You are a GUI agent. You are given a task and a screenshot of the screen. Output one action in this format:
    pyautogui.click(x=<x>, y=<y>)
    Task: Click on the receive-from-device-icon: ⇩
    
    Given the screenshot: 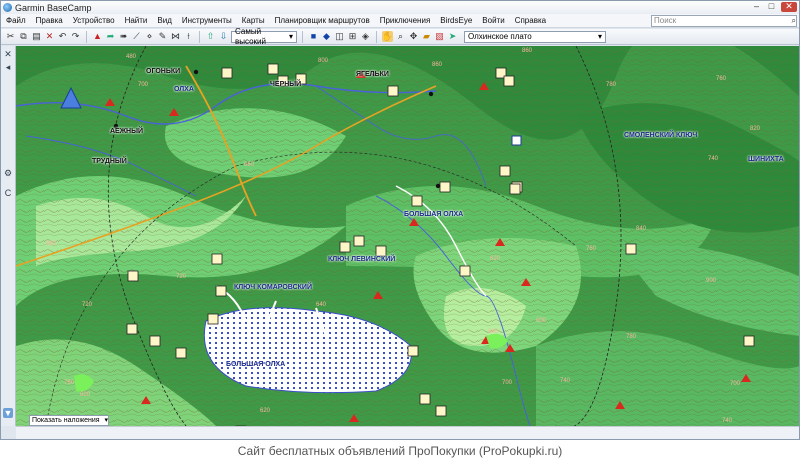 What is the action you would take?
    pyautogui.click(x=223, y=36)
    